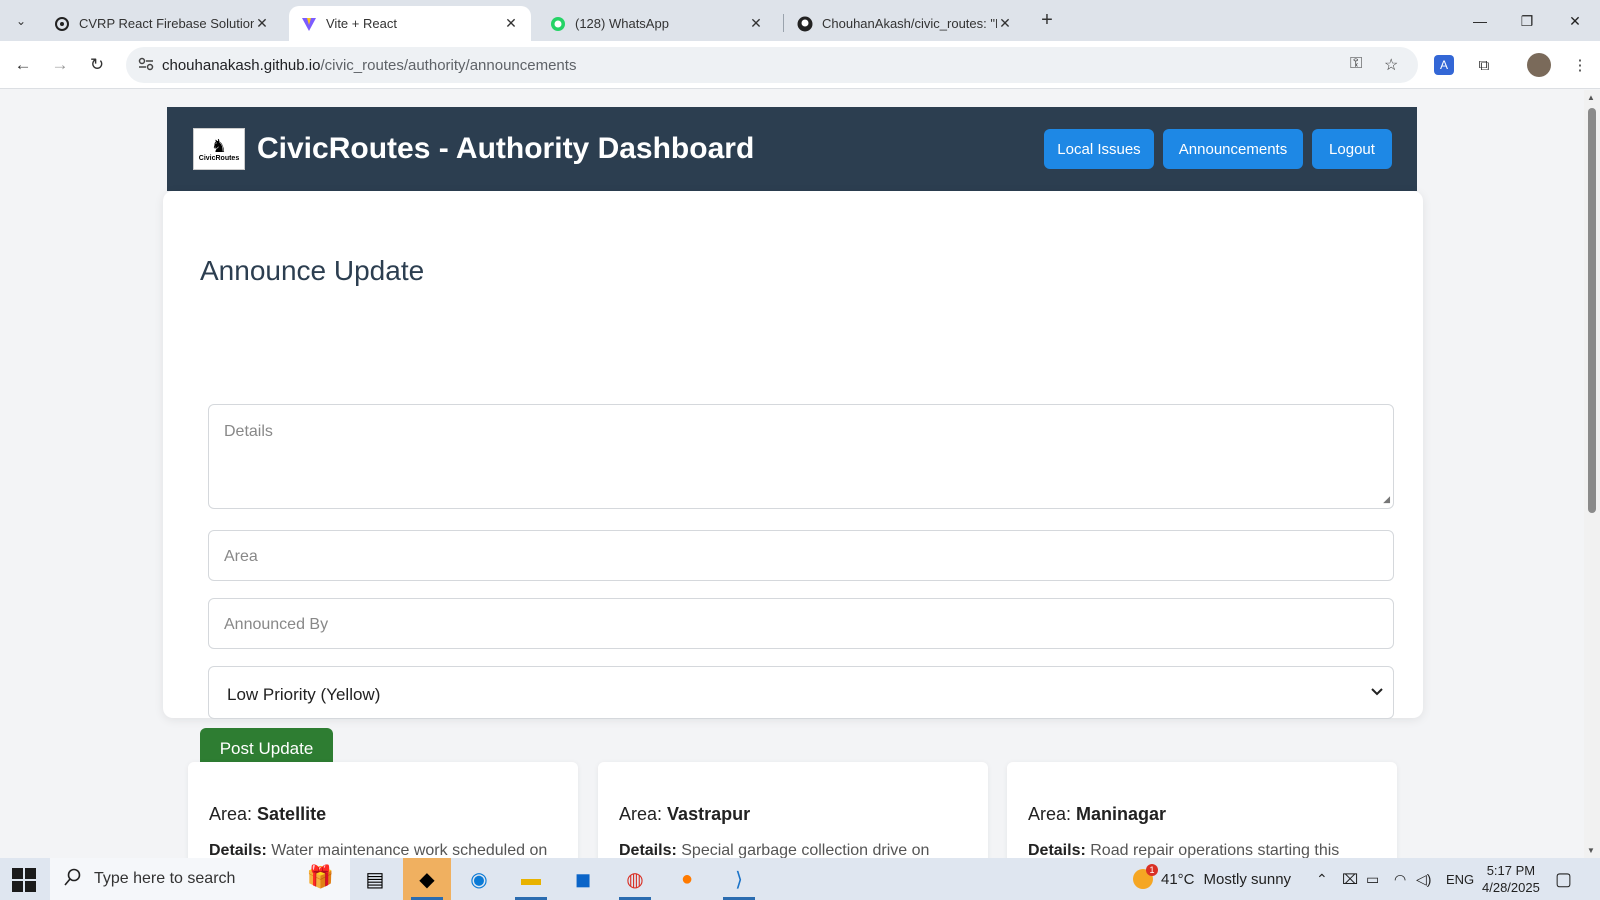 The height and width of the screenshot is (900, 1600). Describe the element at coordinates (1212, 879) in the screenshot. I see `weather-widget: 1 41°C Mostly sunny` at that location.